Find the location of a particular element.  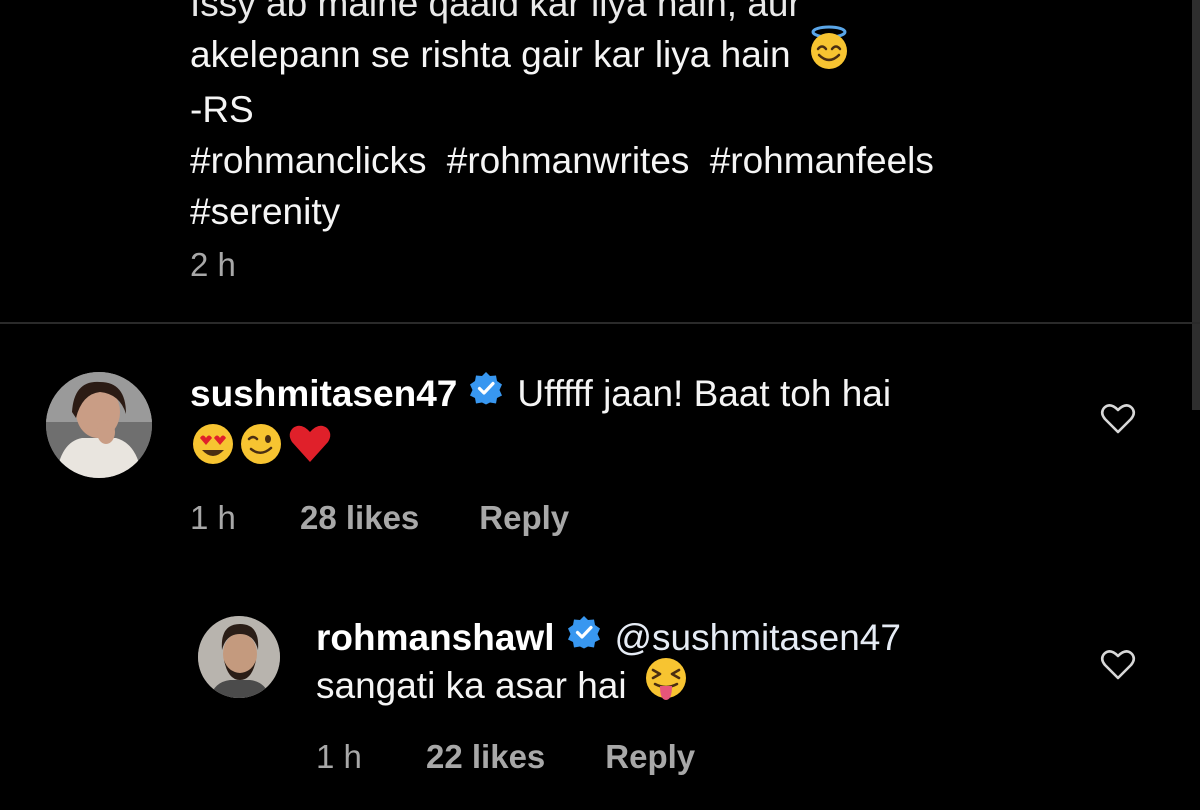

comment-meta: 1 h 28 likes Reply is located at coordinates (630, 518).